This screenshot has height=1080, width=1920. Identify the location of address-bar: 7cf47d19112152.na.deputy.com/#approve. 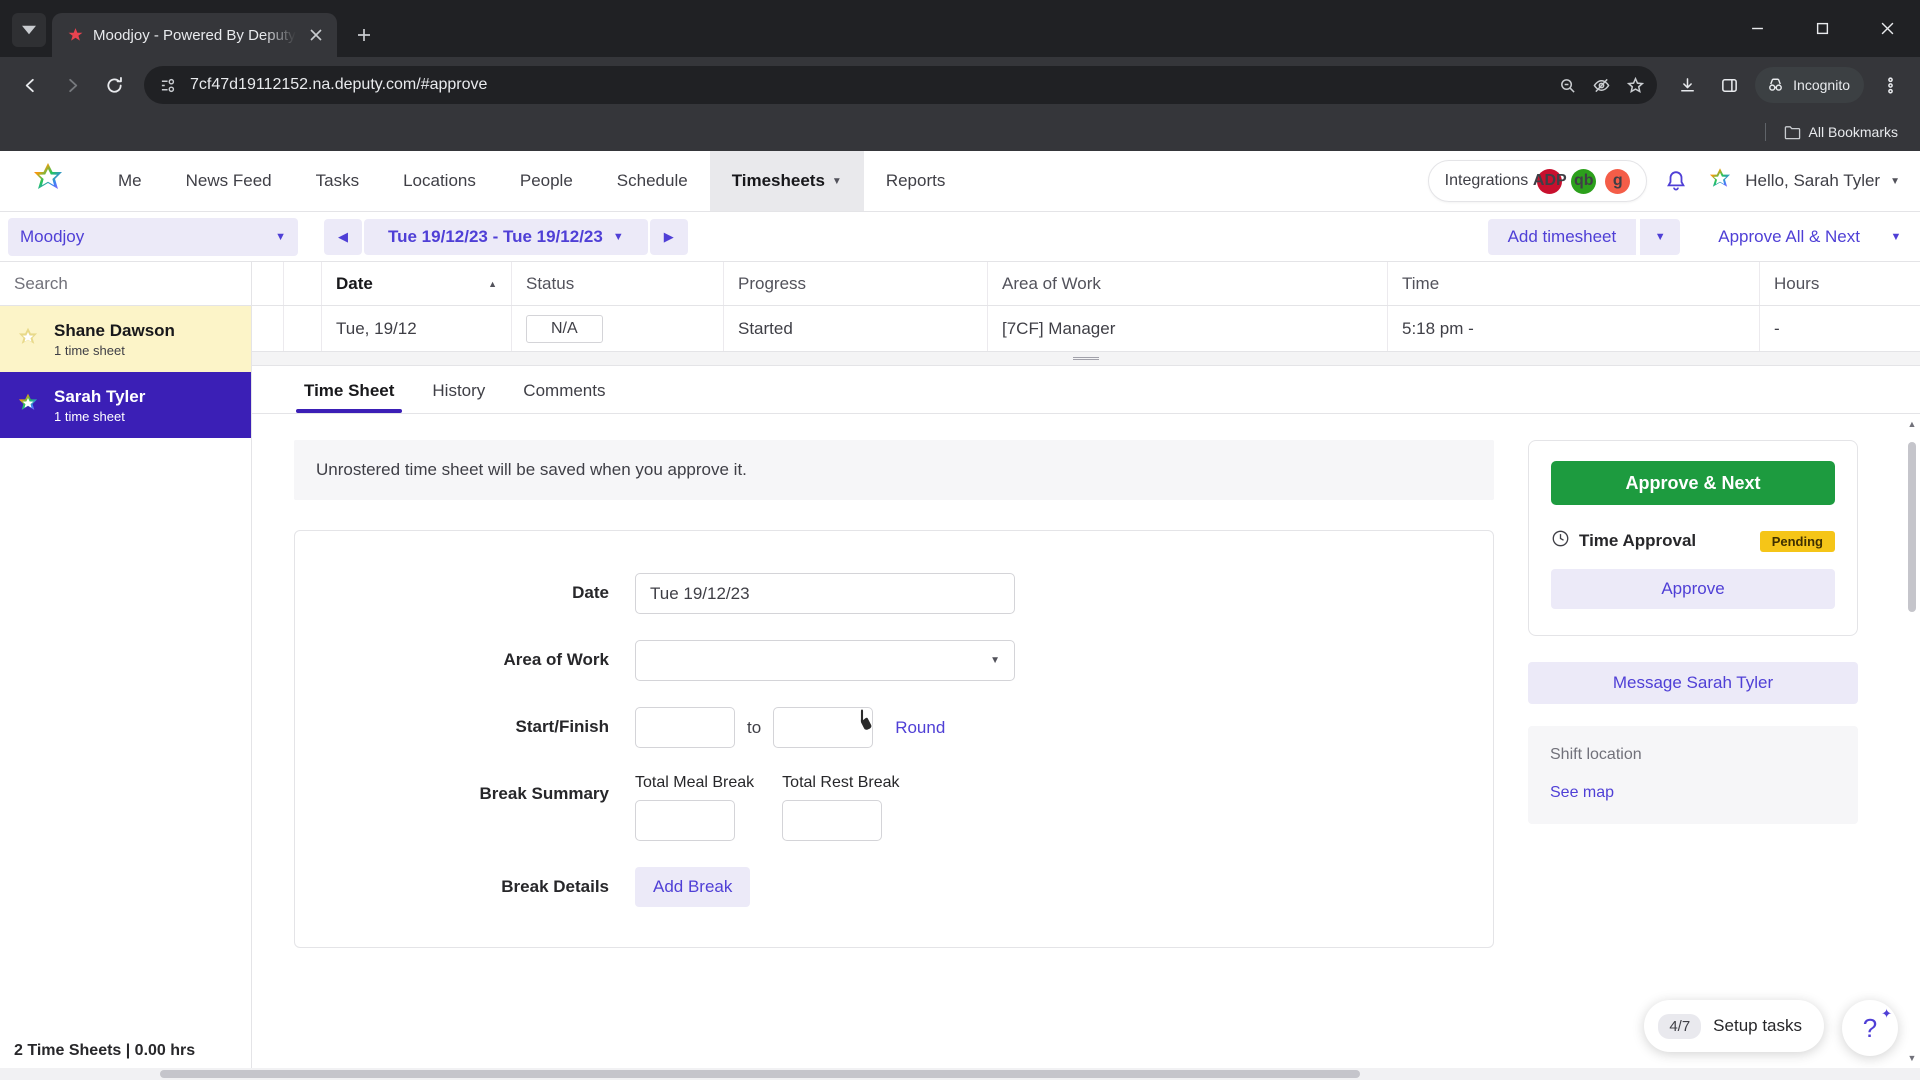
(901, 85).